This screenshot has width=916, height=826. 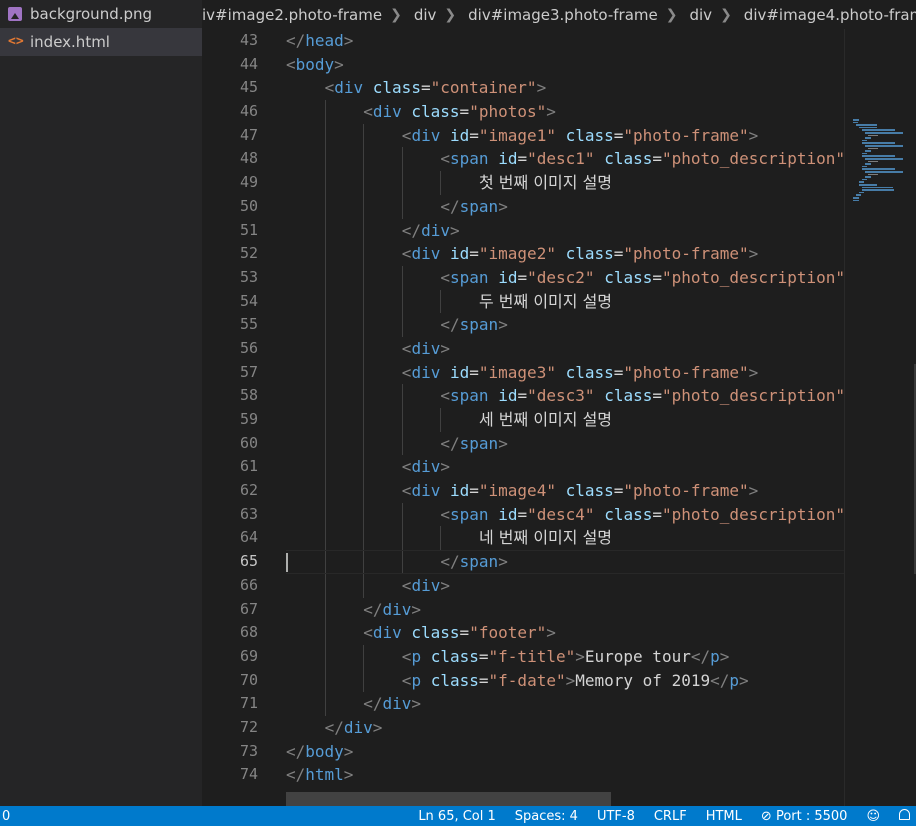 I want to click on code-content: </div>, so click(x=353, y=609).